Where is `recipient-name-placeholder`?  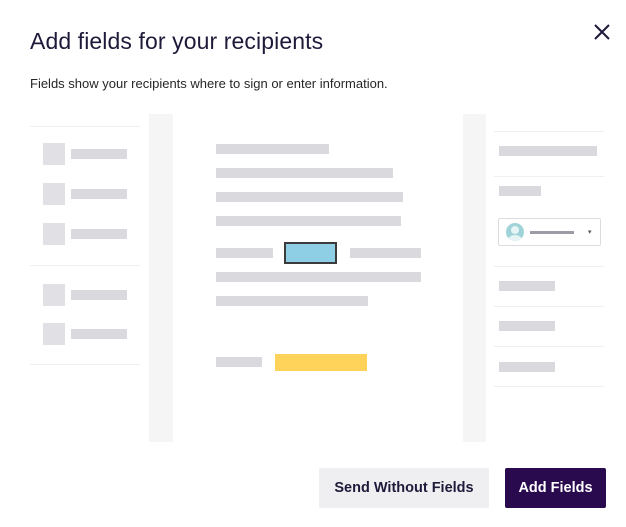
recipient-name-placeholder is located at coordinates (552, 232).